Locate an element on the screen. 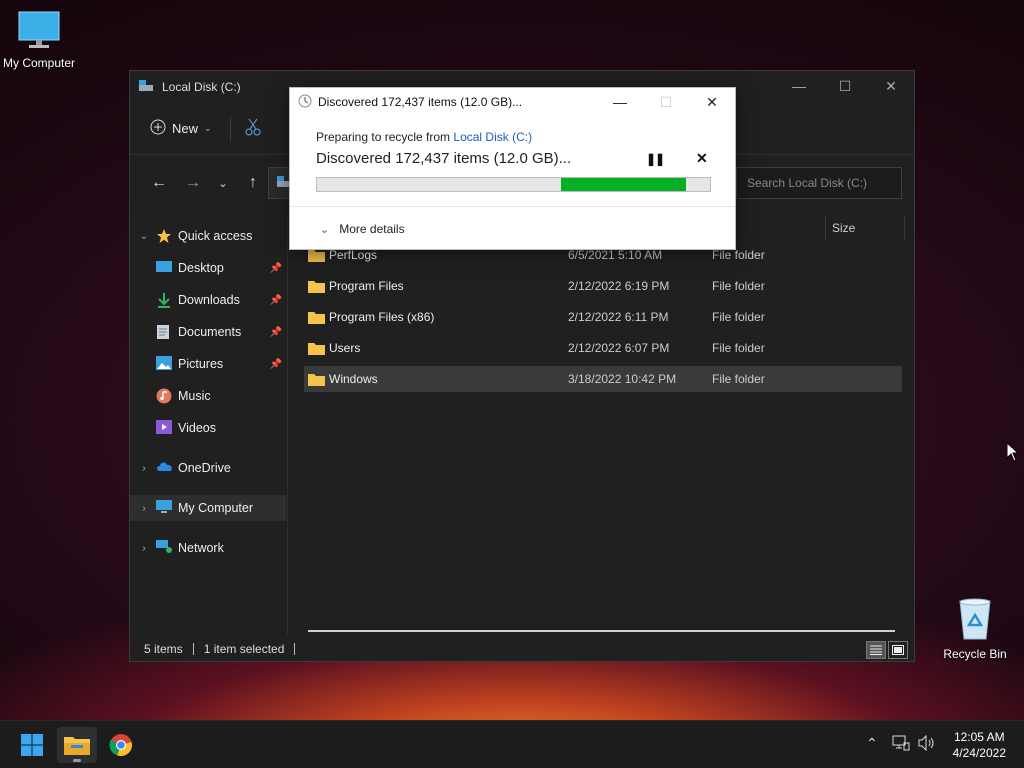  cancel-operation-button: ✕ is located at coordinates (702, 158).